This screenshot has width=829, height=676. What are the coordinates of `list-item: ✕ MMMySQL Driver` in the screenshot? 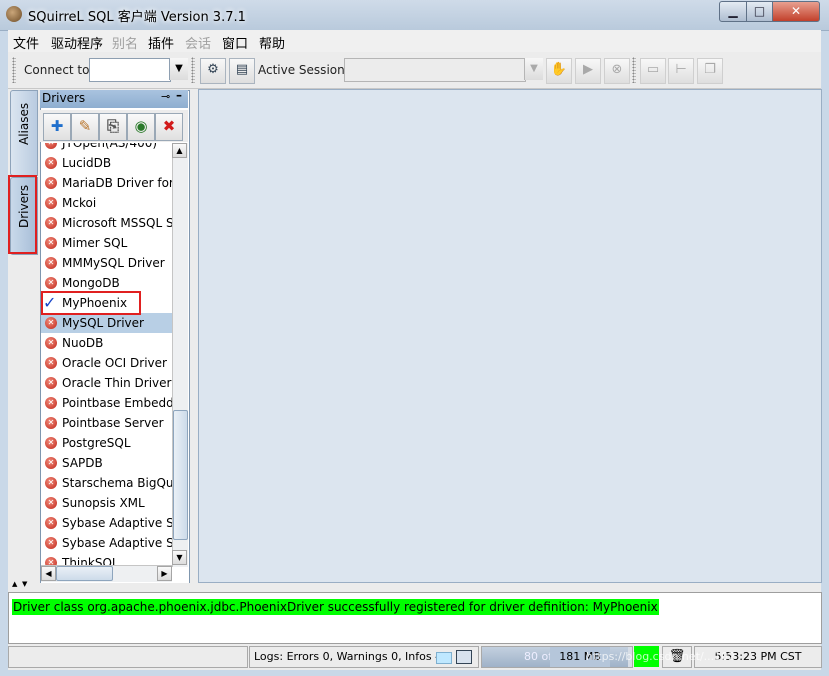 It's located at (106, 263).